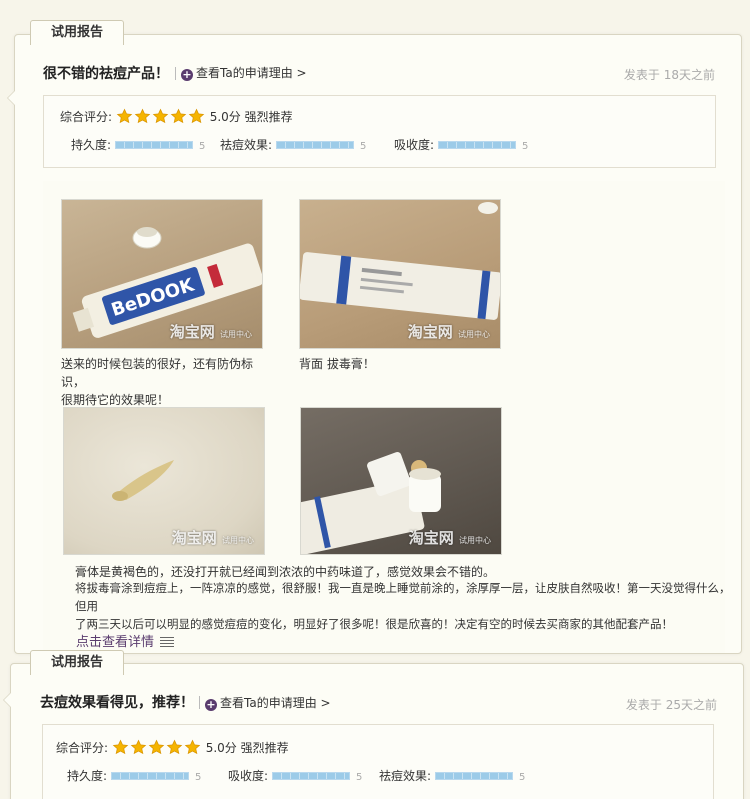  What do you see at coordinates (404, 364) in the screenshot?
I see `photo-caption: 背面 拔毒膏！` at bounding box center [404, 364].